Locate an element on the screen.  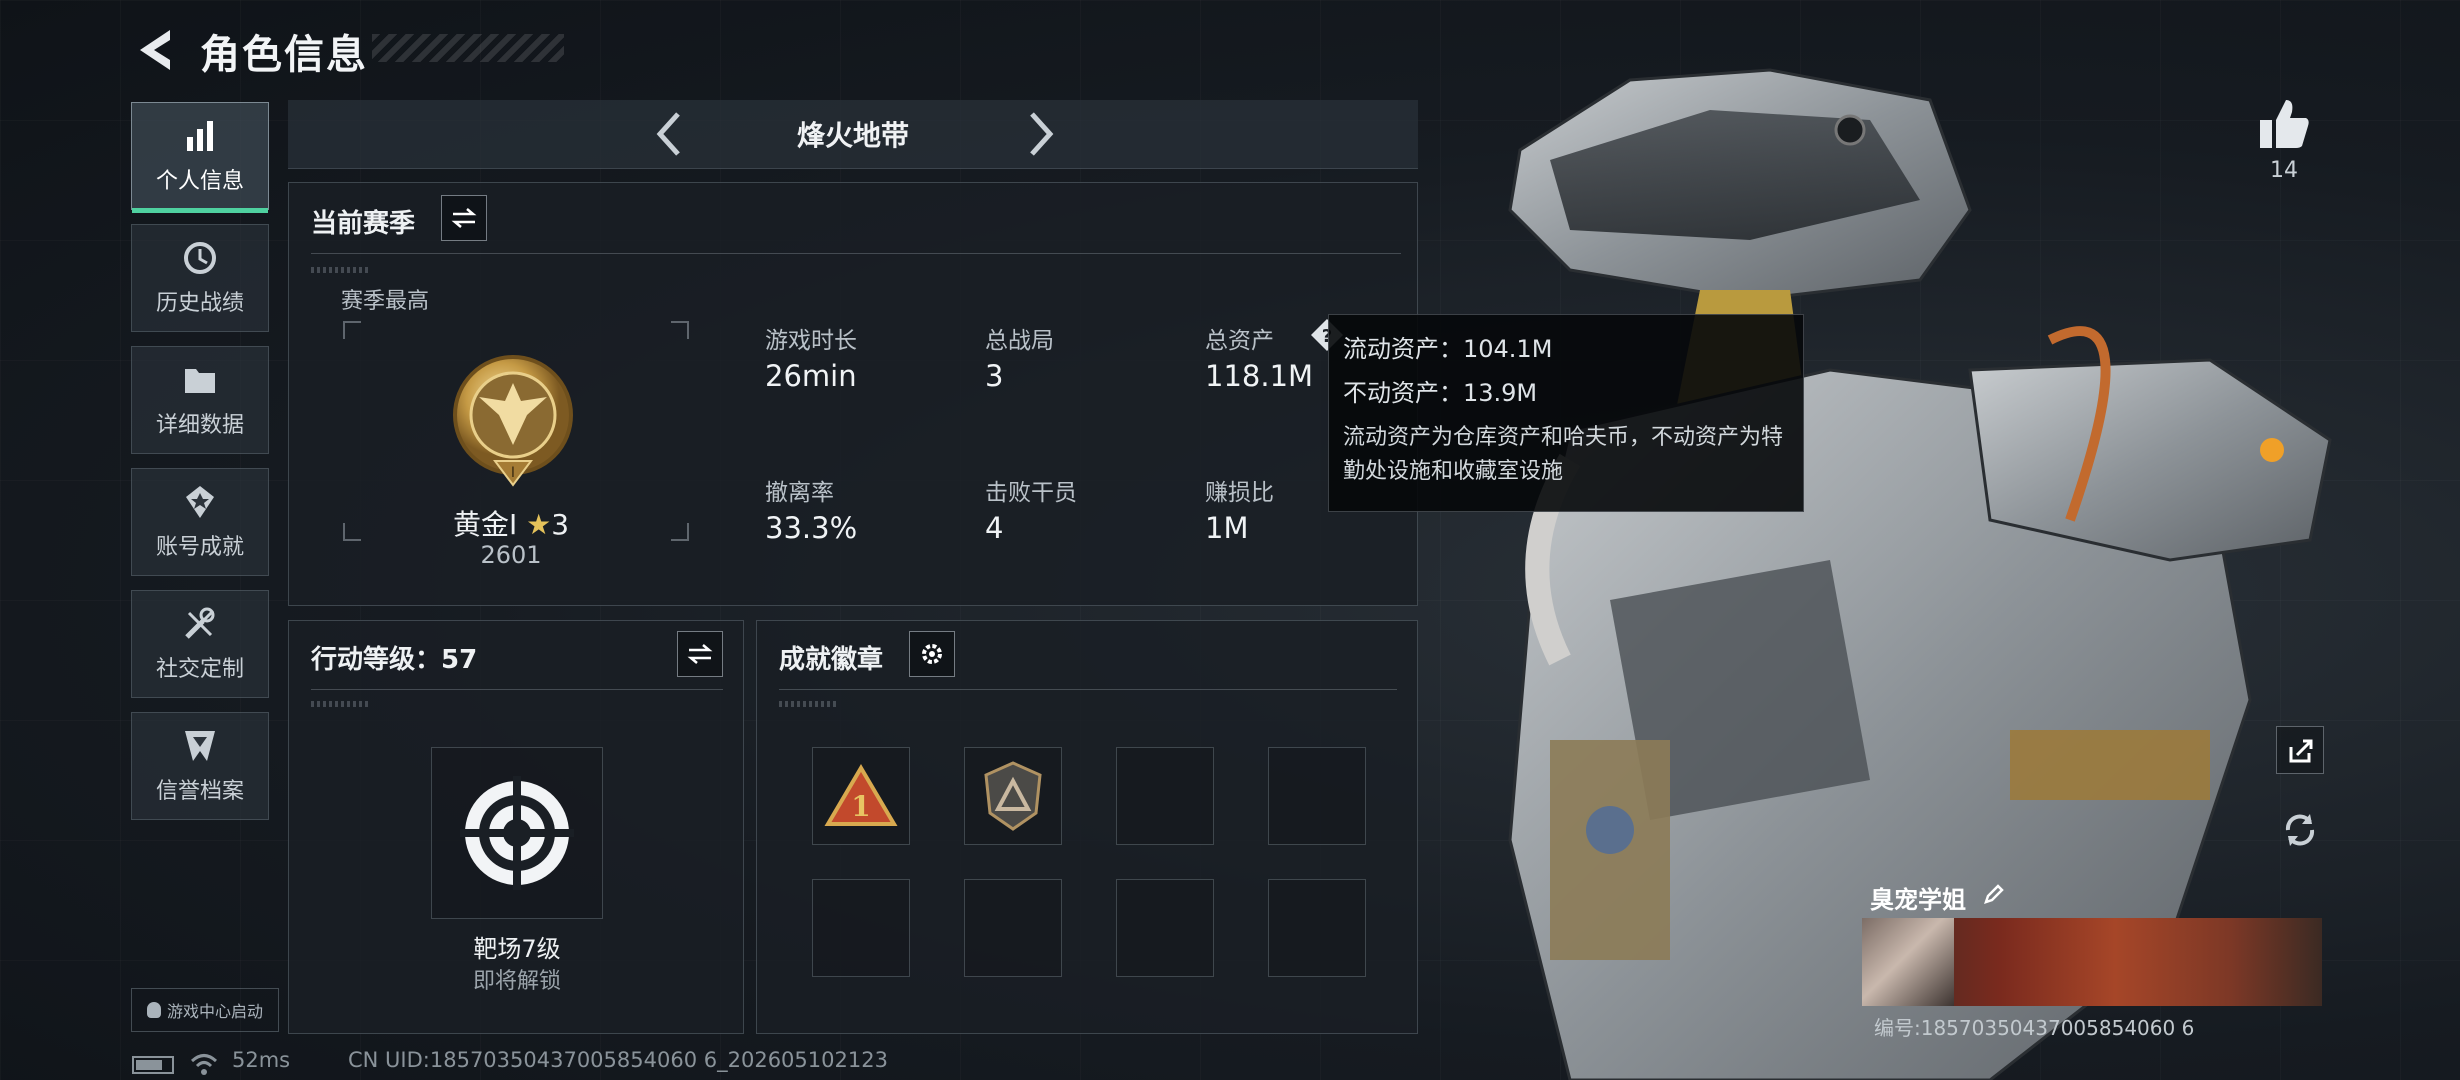
season-switch-button is located at coordinates (464, 218).